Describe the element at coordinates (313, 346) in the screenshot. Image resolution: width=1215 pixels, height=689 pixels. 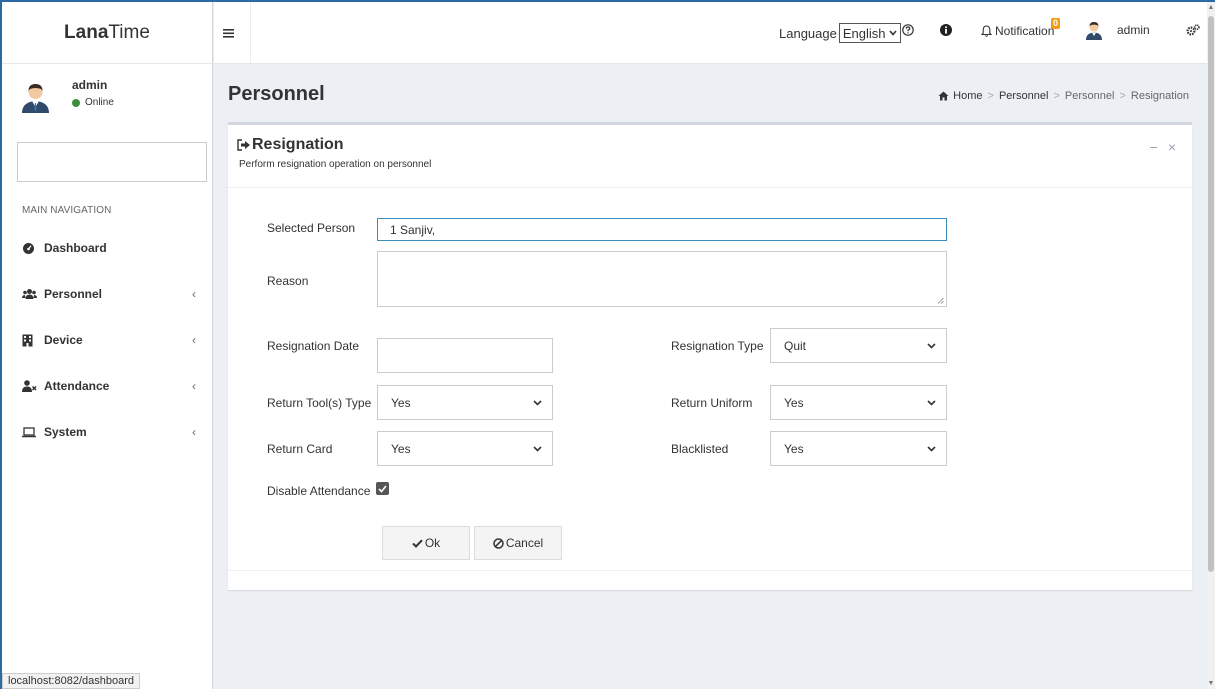
I see `resignation-date-label: Resignation Date` at that location.